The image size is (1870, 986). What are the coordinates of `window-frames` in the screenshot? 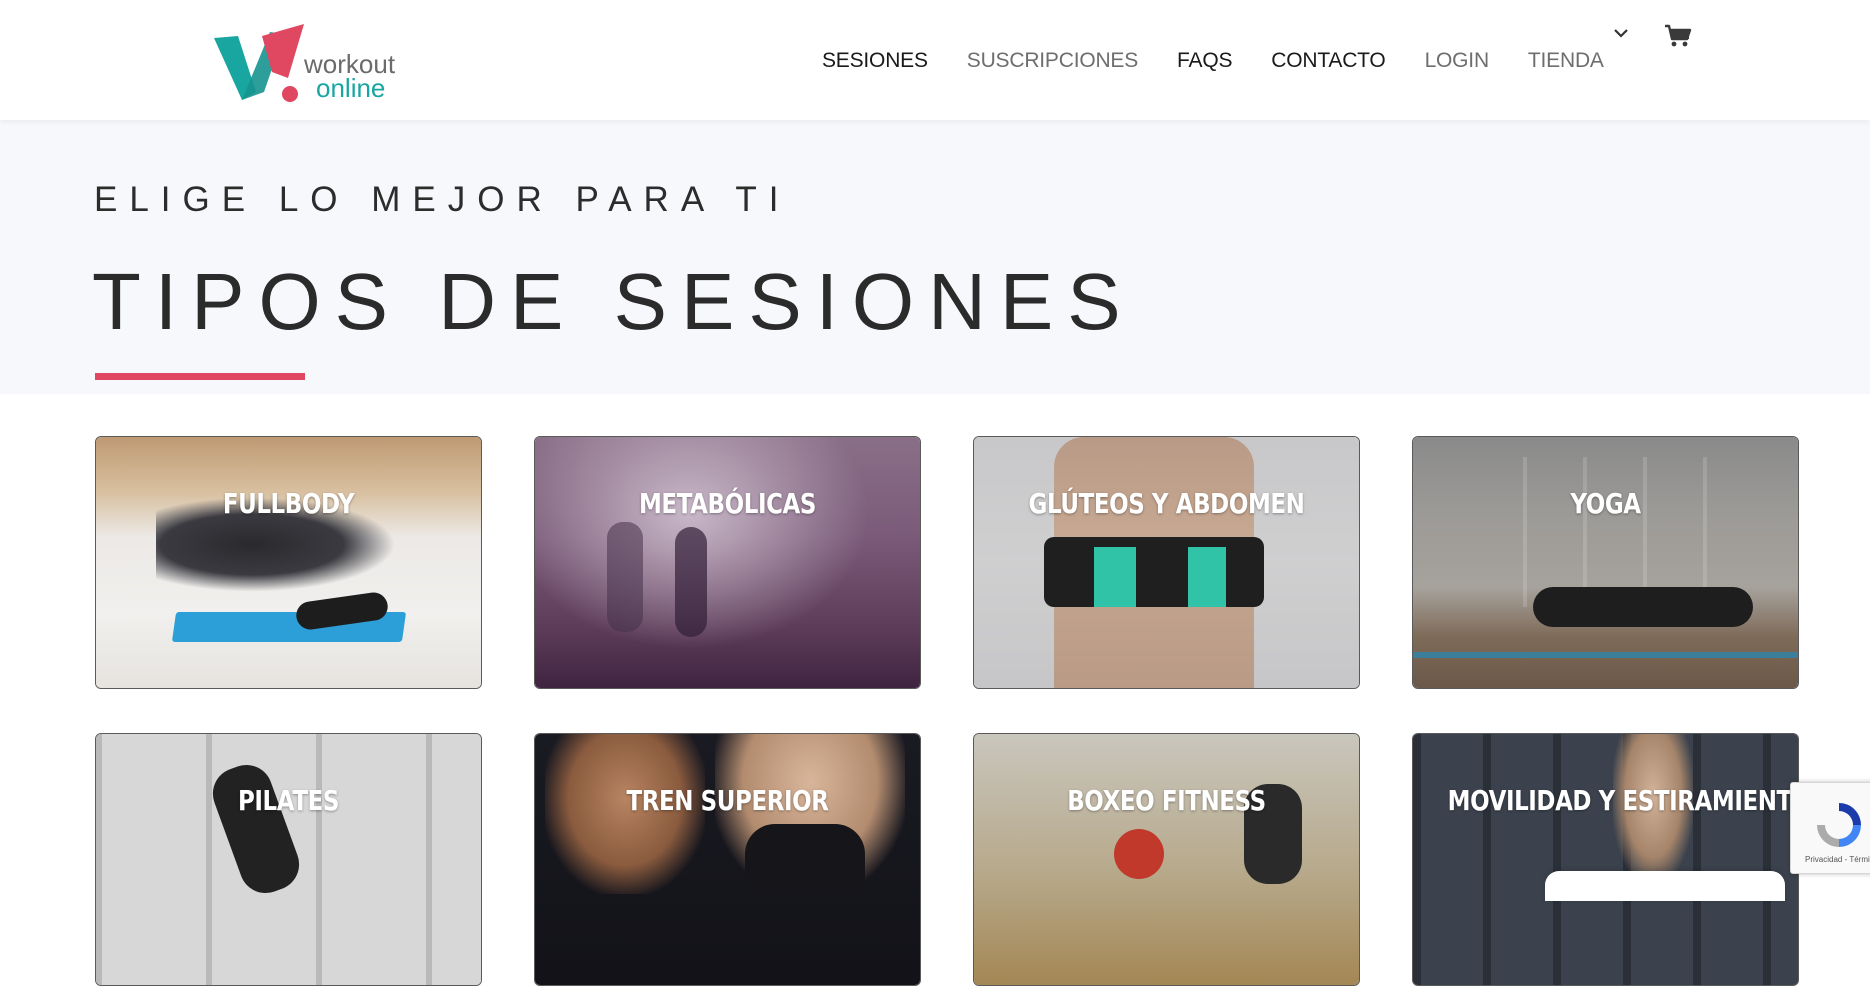 It's located at (1643, 532).